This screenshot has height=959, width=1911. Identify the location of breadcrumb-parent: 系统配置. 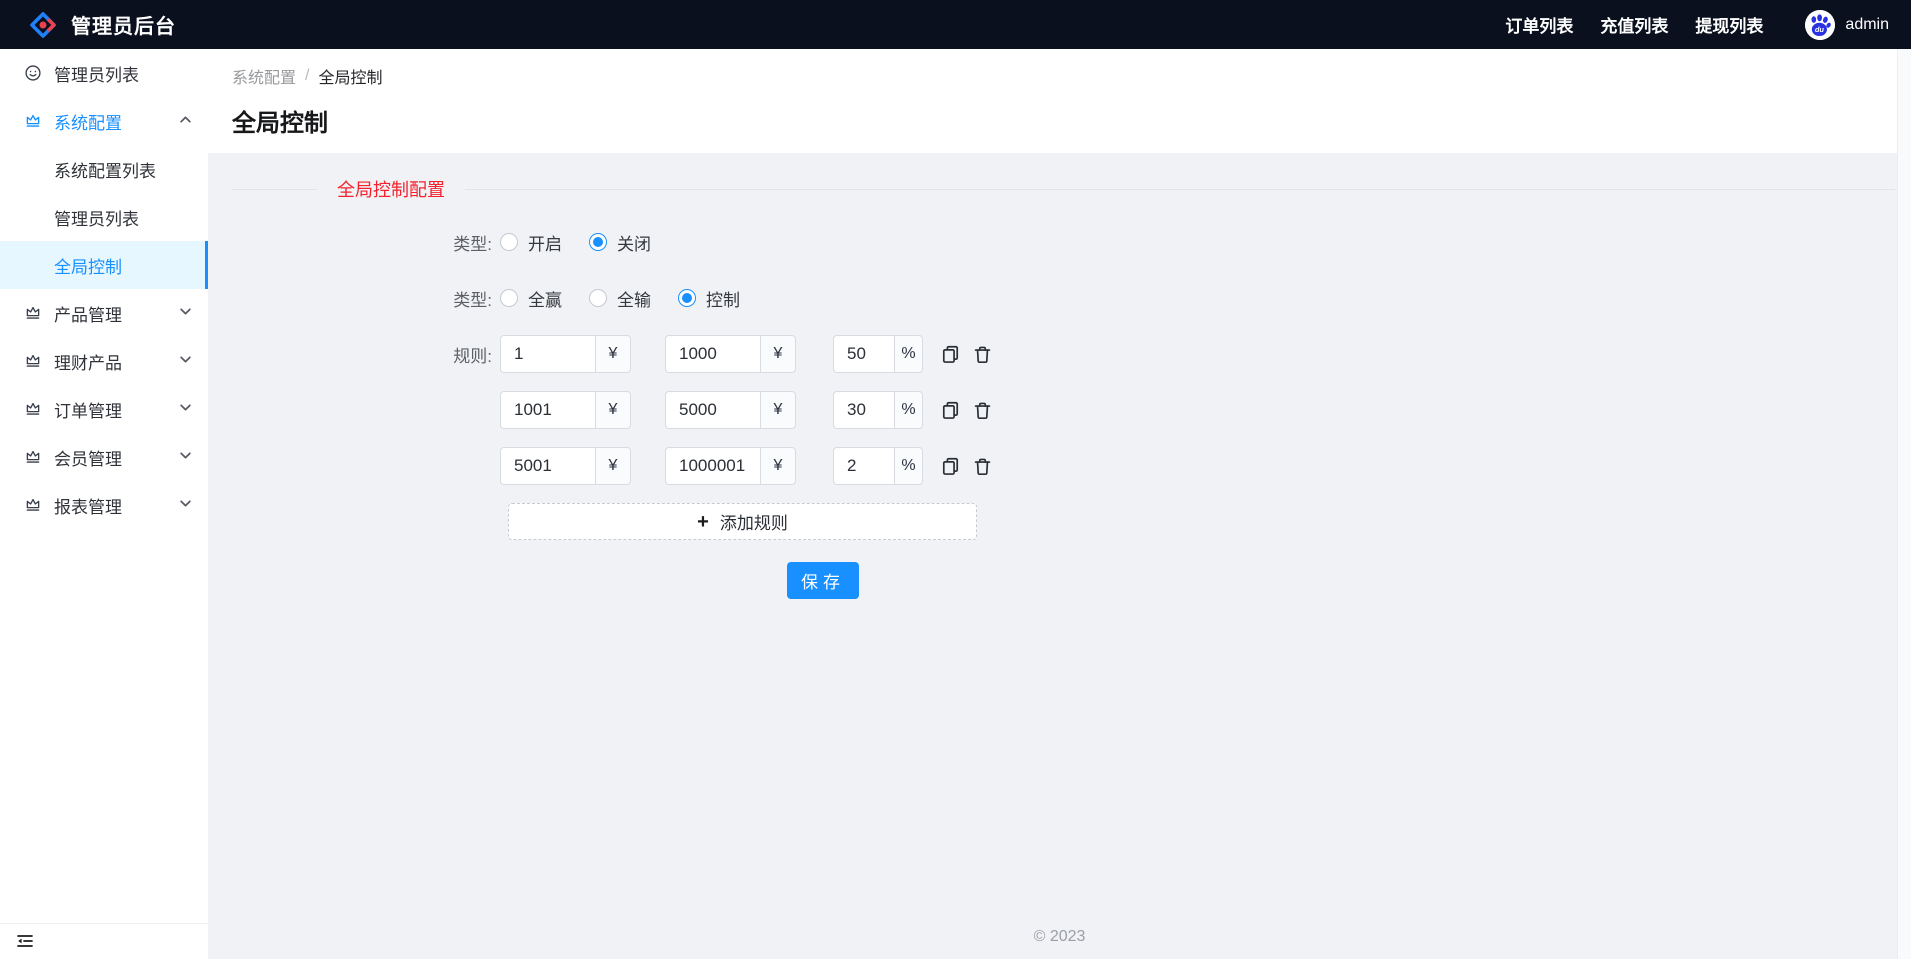
(264, 76).